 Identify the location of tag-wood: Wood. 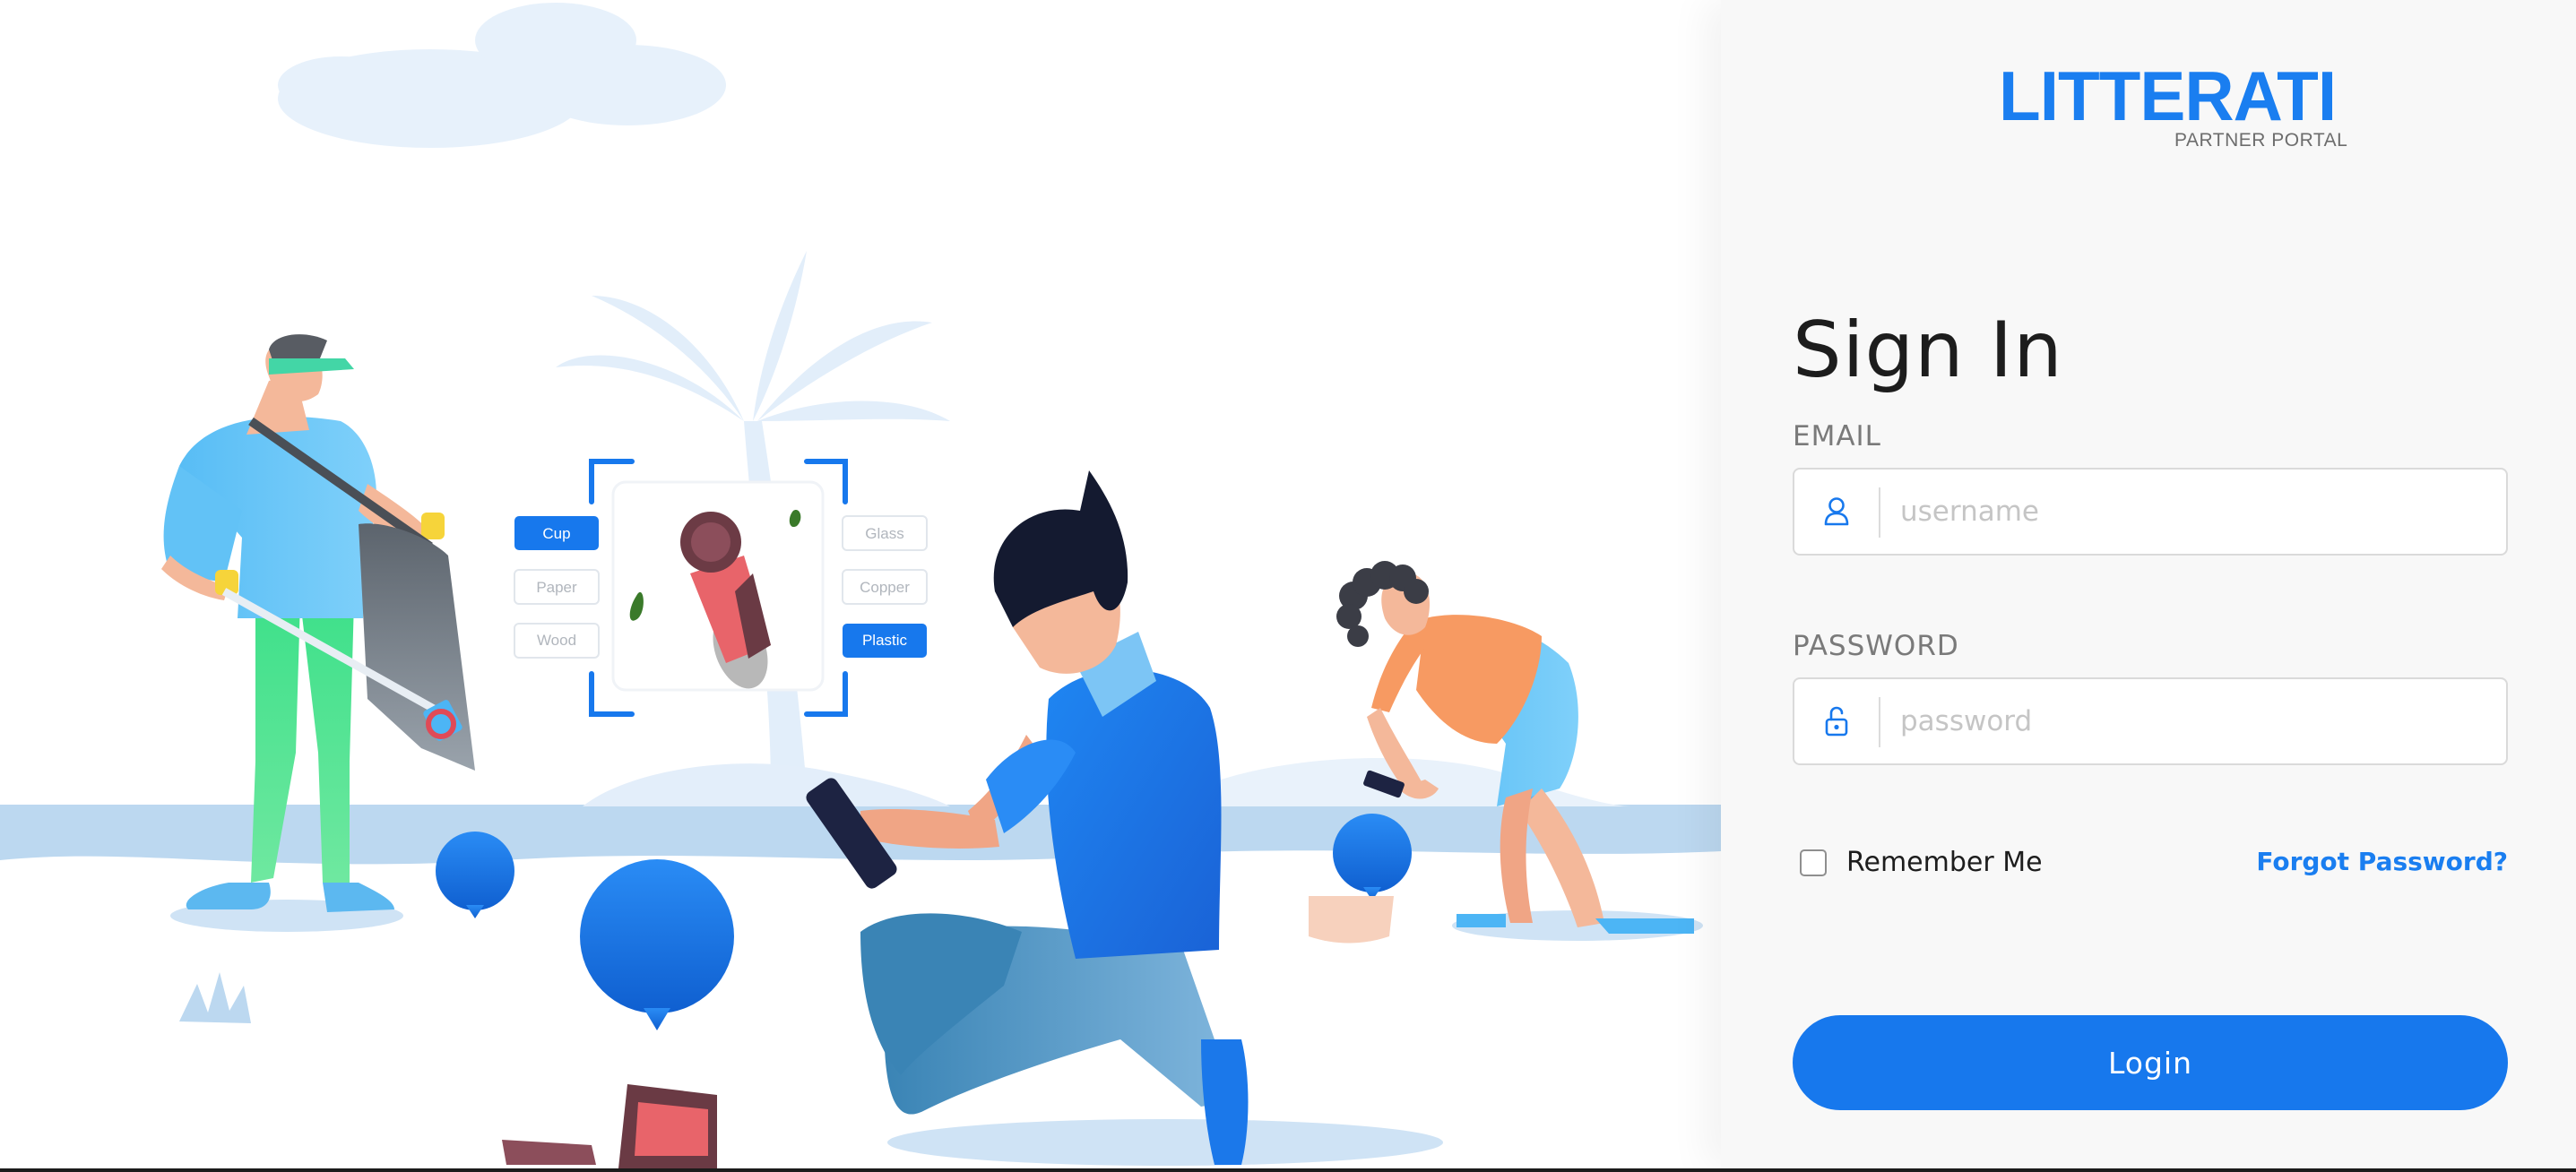
(557, 641).